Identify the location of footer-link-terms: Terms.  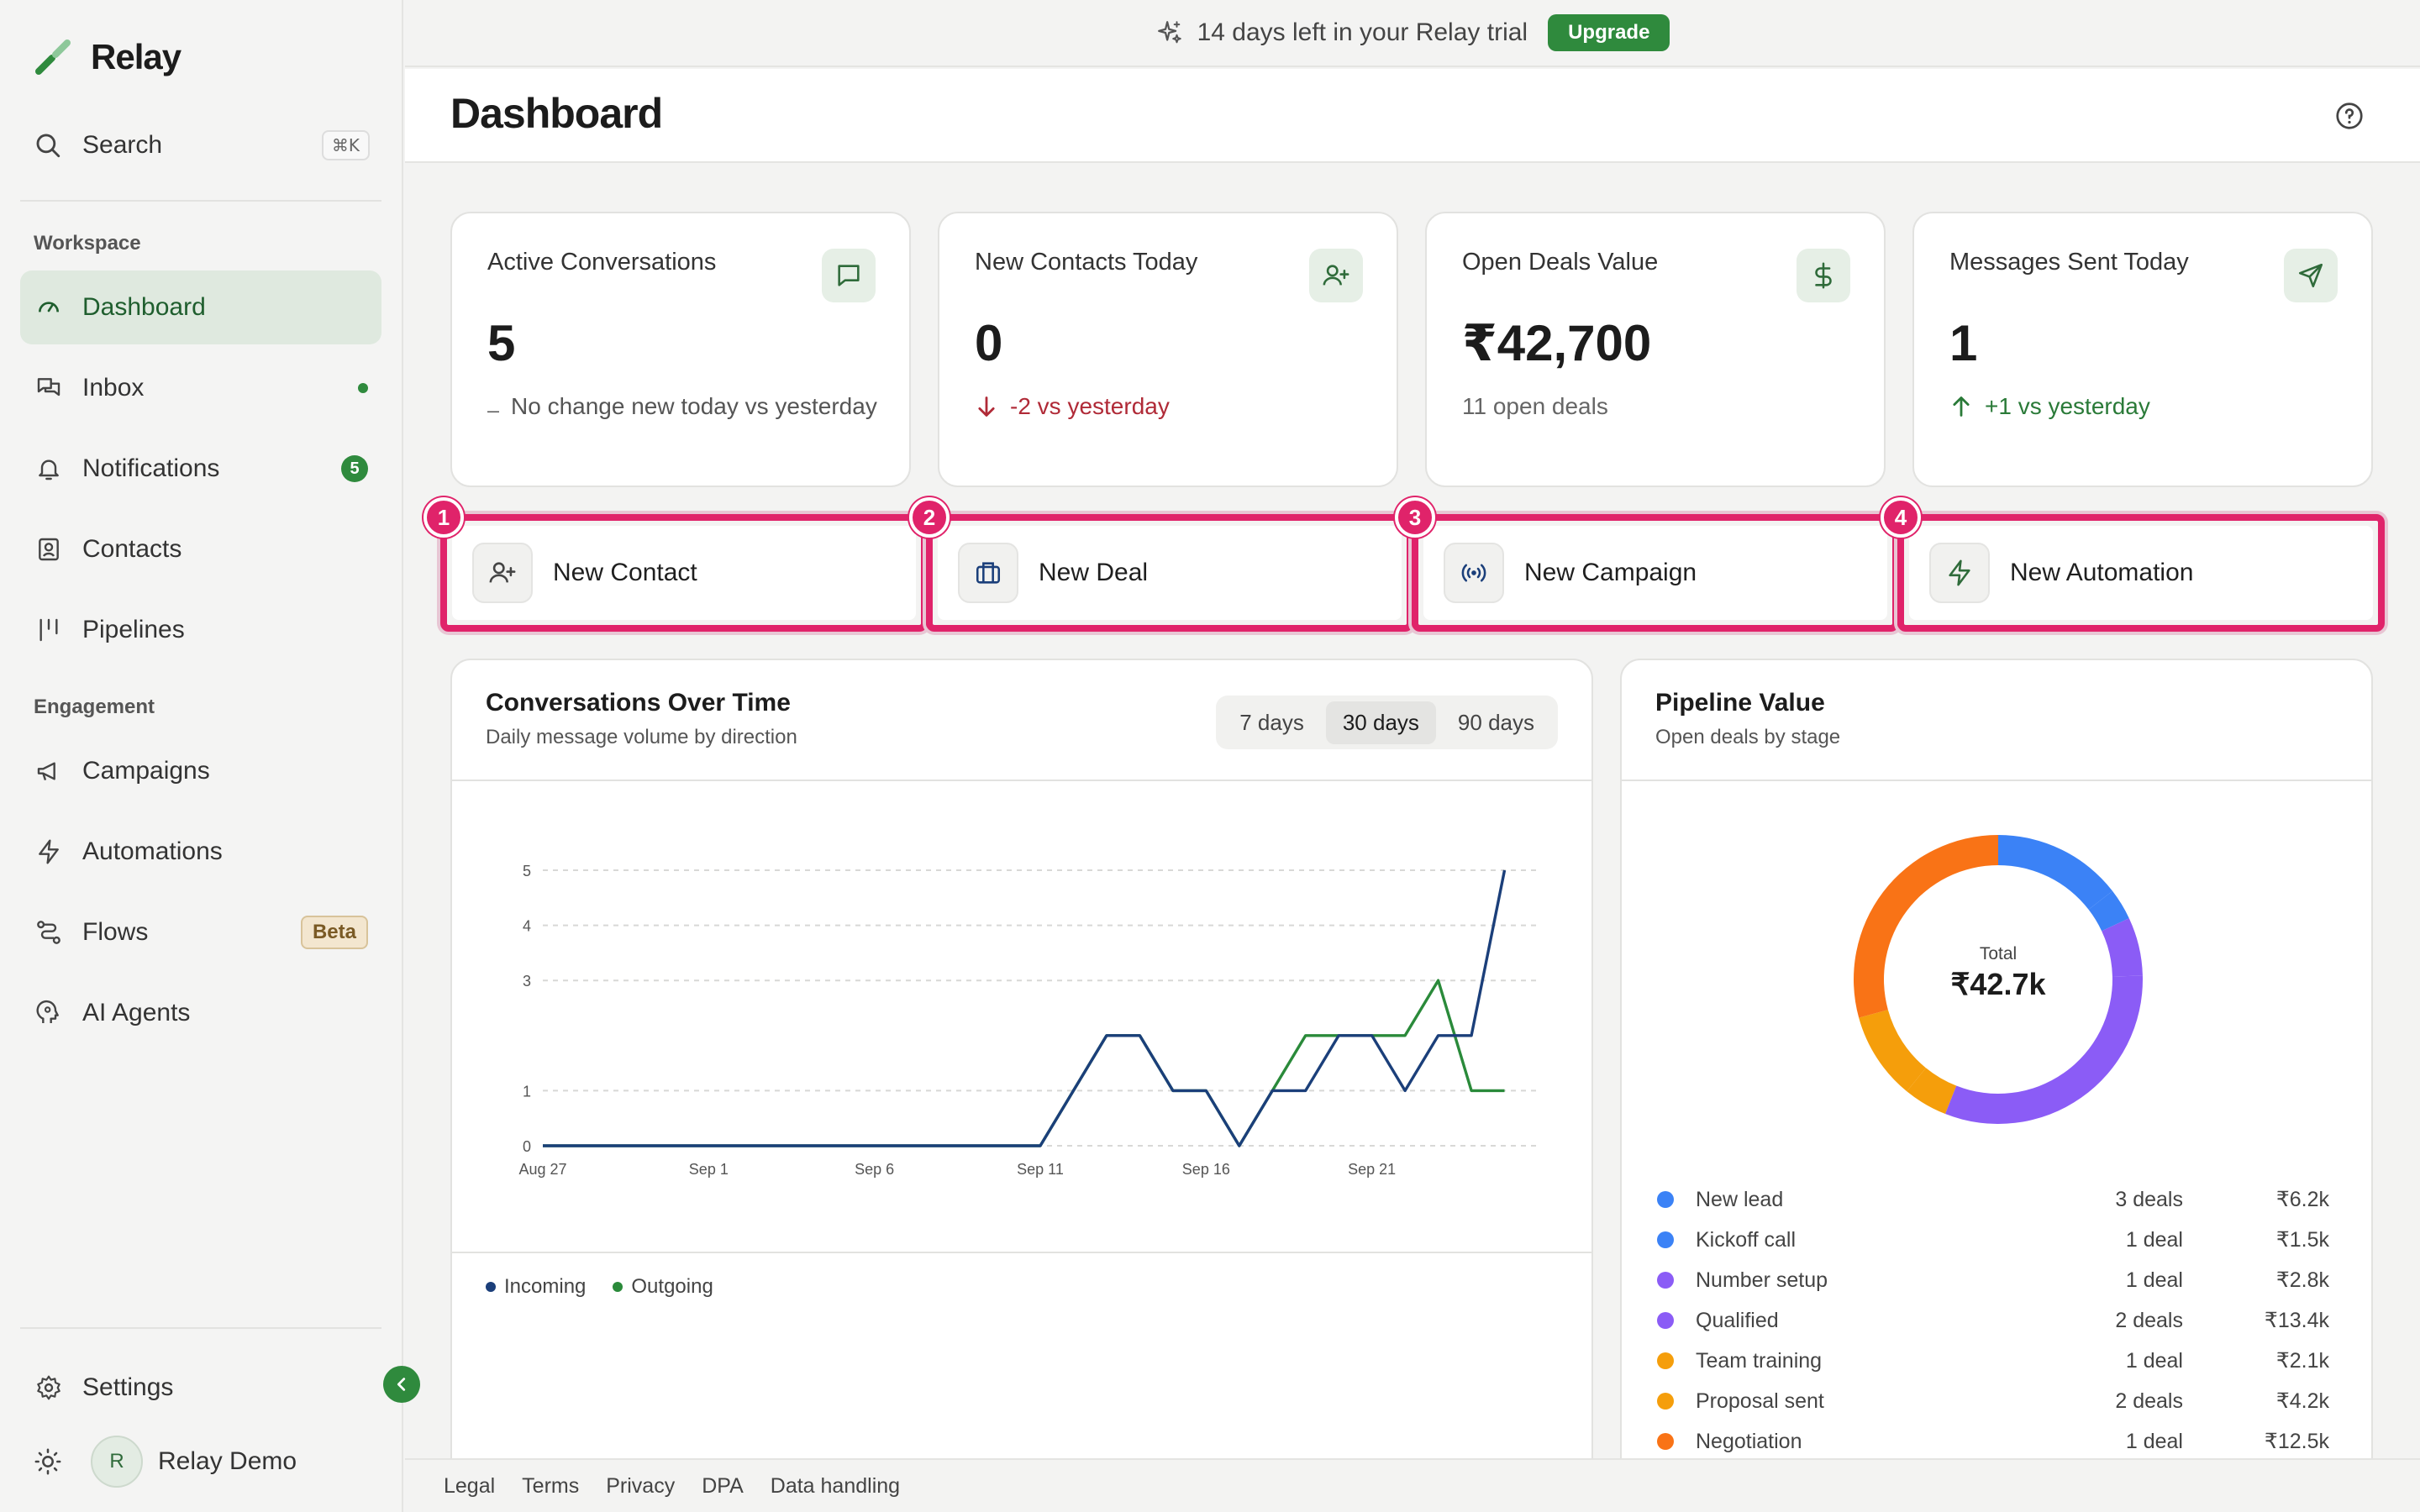
(551, 1486).